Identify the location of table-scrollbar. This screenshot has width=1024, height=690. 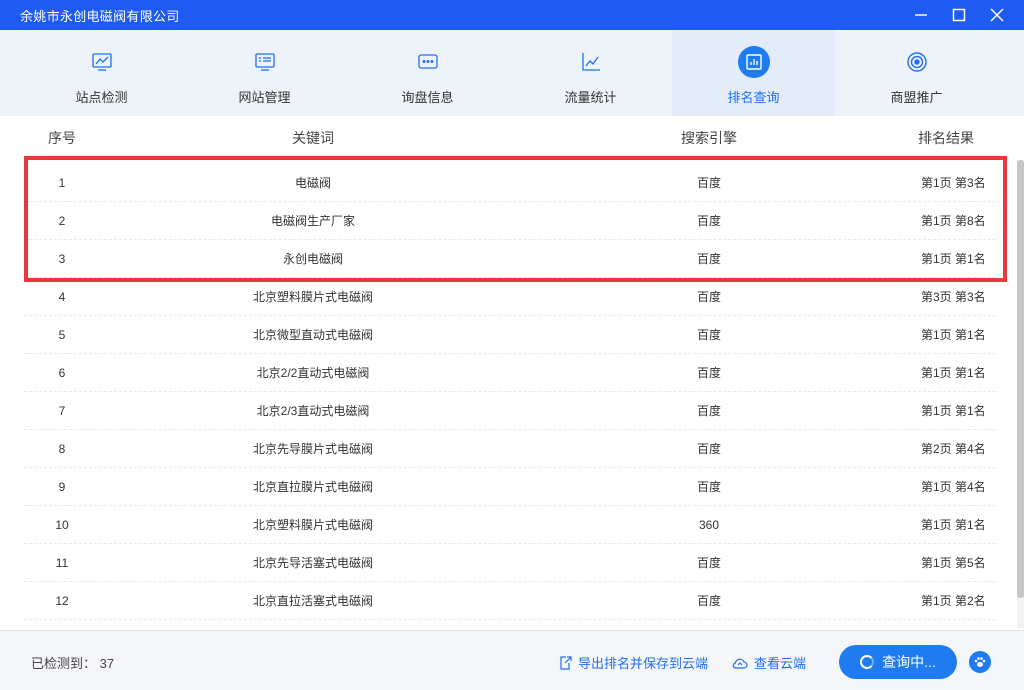
(1020, 394).